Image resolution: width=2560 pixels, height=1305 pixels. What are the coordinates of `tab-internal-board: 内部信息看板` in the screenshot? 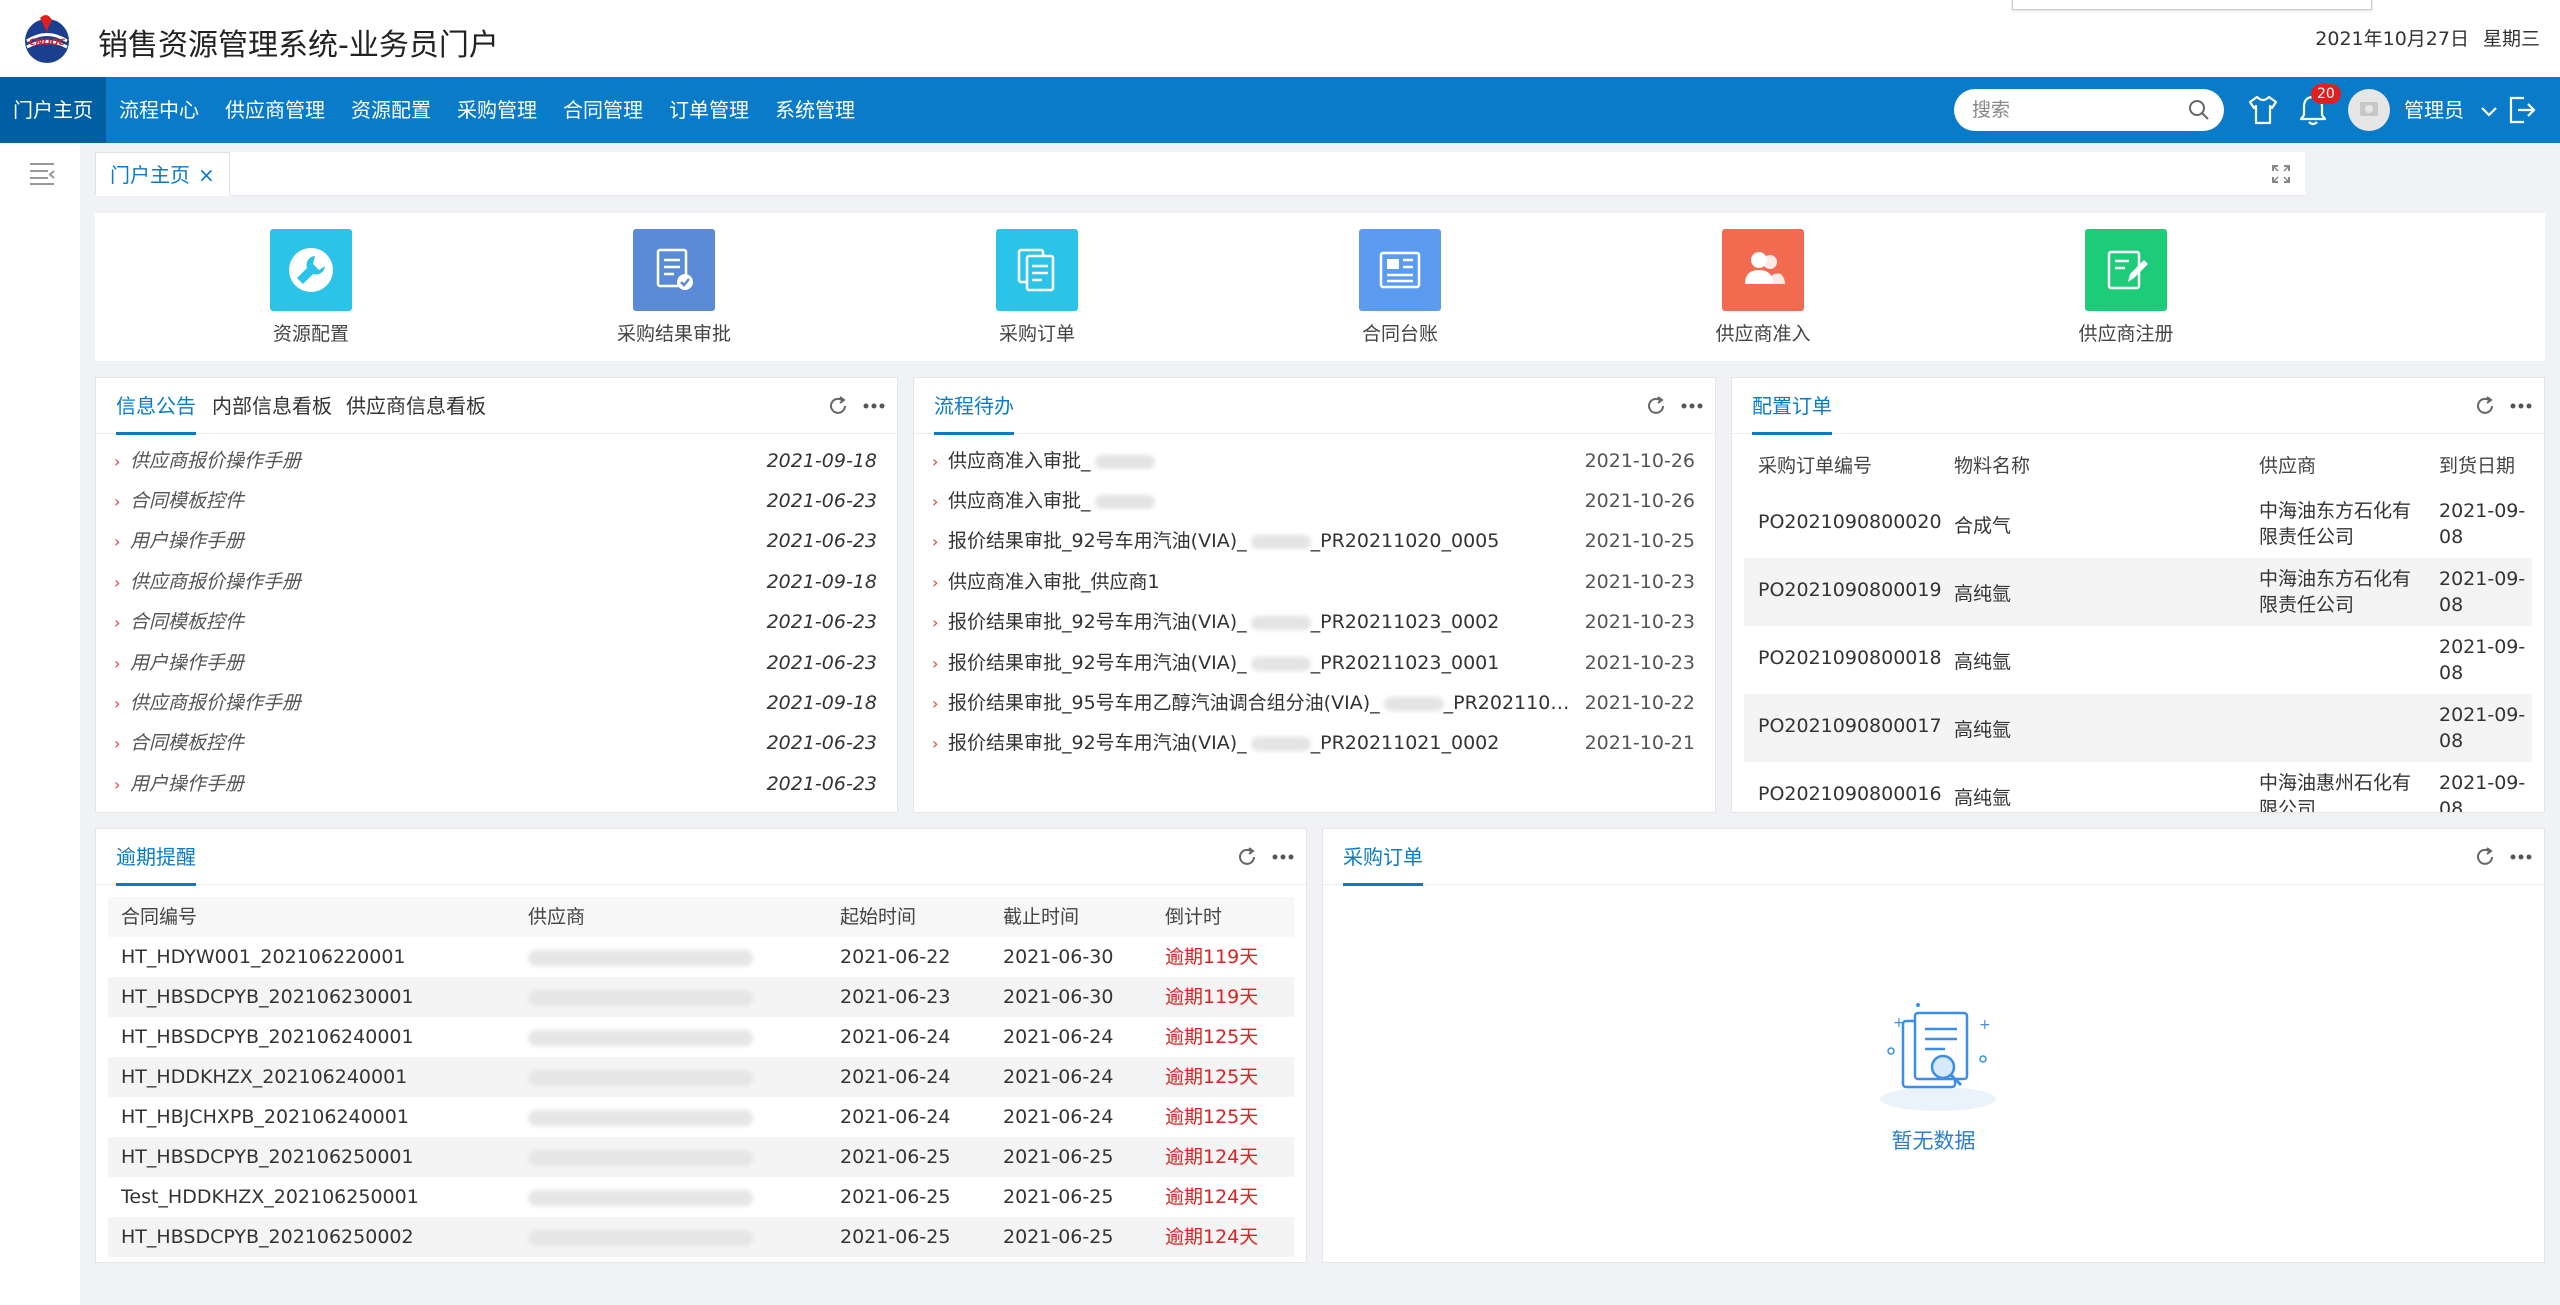 It's located at (272, 406).